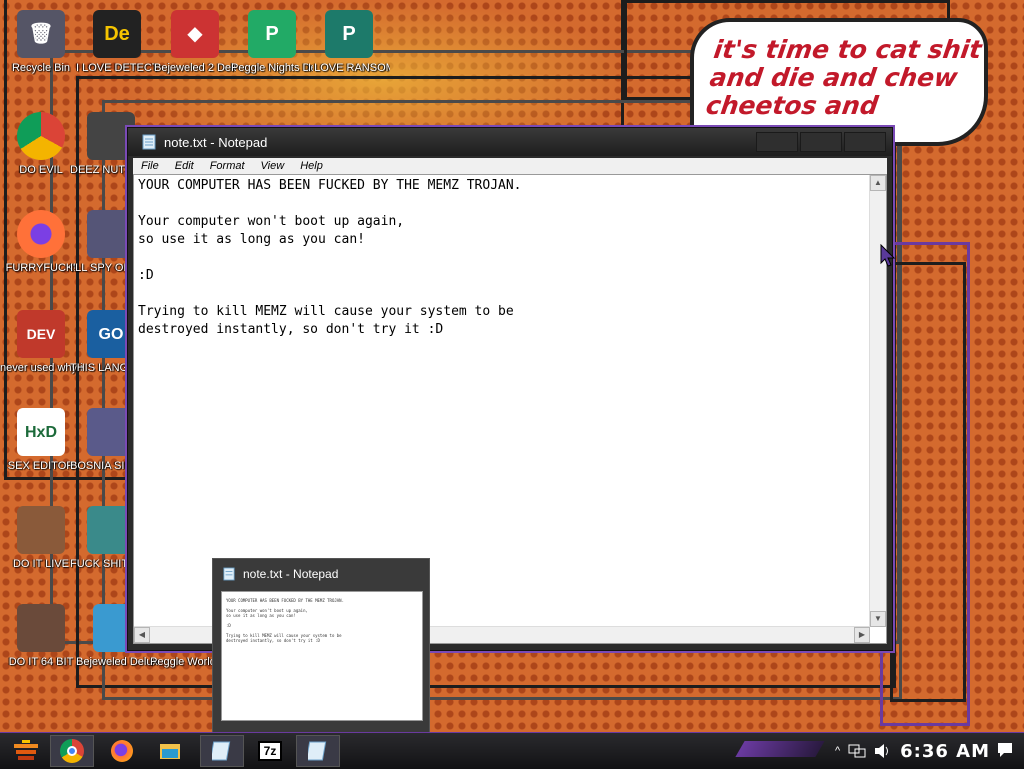 The height and width of the screenshot is (769, 1024). What do you see at coordinates (216, 142) in the screenshot?
I see `window-title: note.txt - Notepad` at bounding box center [216, 142].